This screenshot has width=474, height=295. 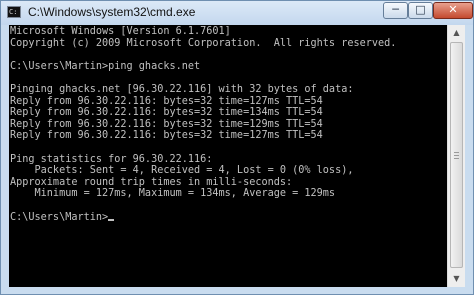 What do you see at coordinates (112, 12) in the screenshot?
I see `window-title: C:\Windows\system32\cmd.exe` at bounding box center [112, 12].